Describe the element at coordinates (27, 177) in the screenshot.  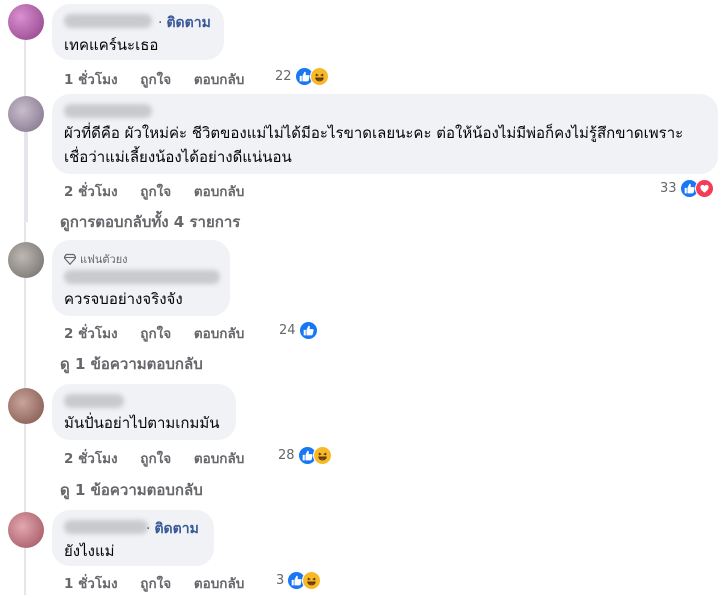
I see `thread-line` at that location.